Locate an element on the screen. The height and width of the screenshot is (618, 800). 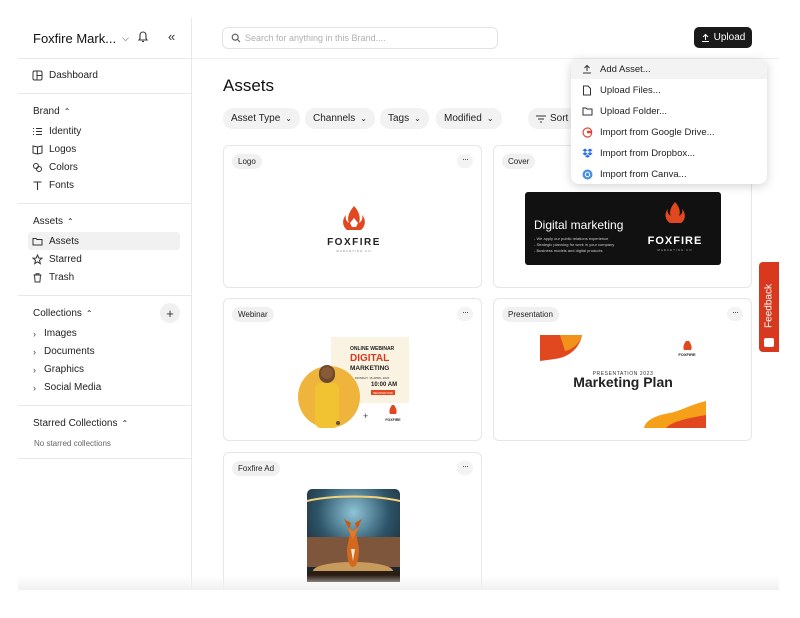
search-bar is located at coordinates (360, 38).